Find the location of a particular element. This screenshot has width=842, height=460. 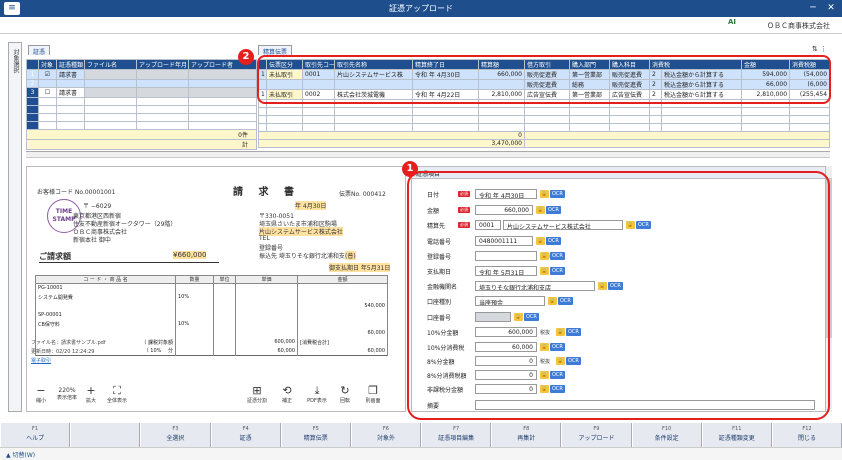

fkey-f4: F4 証憑 is located at coordinates (245, 435).